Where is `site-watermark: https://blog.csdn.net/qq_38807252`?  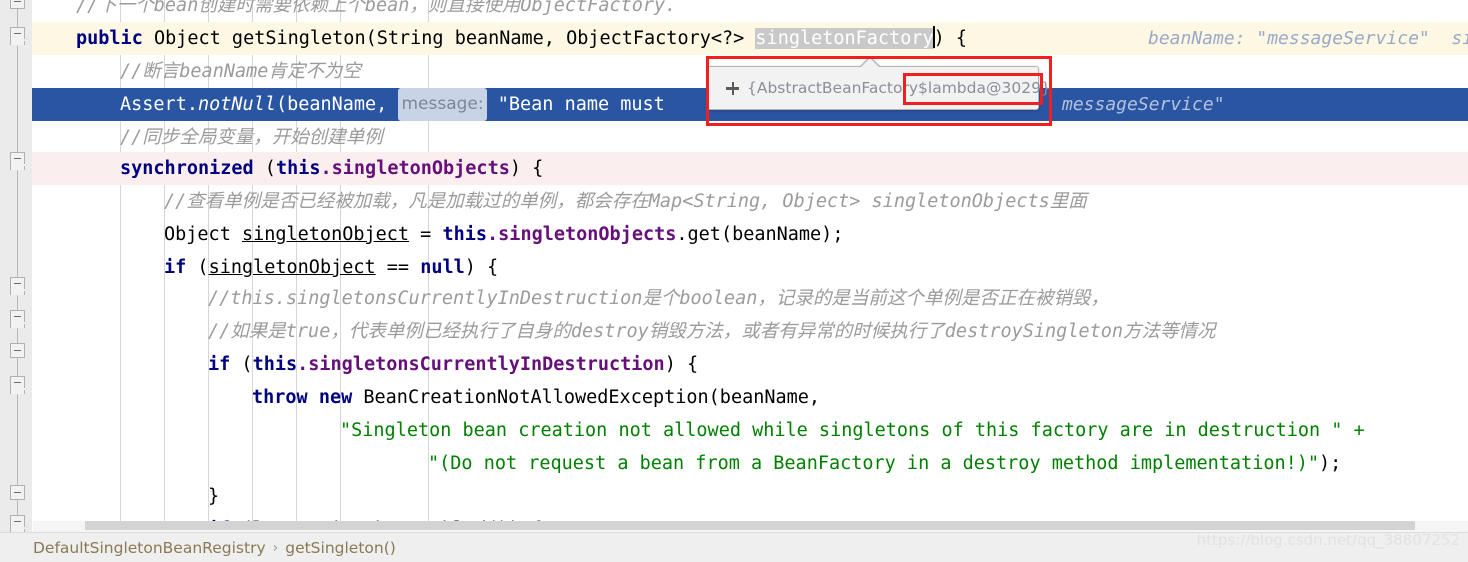 site-watermark: https://blog.csdn.net/qq_38807252 is located at coordinates (1328, 540).